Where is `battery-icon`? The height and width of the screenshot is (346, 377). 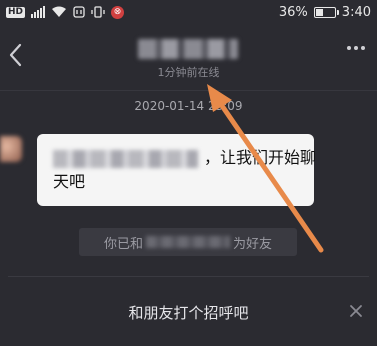 battery-icon is located at coordinates (326, 12).